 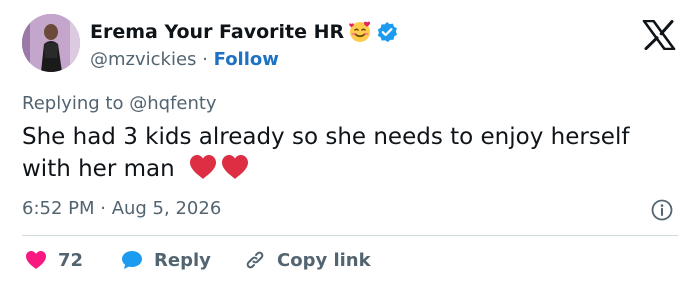 I want to click on avatar-photo, so click(x=51, y=43).